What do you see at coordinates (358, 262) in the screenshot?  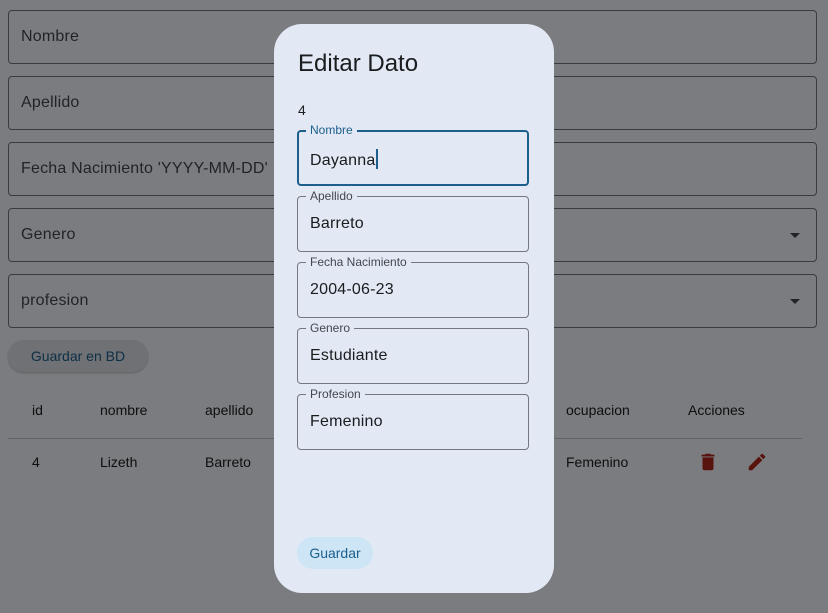 I see `dialog-fecha-label: Fecha Nacimiento` at bounding box center [358, 262].